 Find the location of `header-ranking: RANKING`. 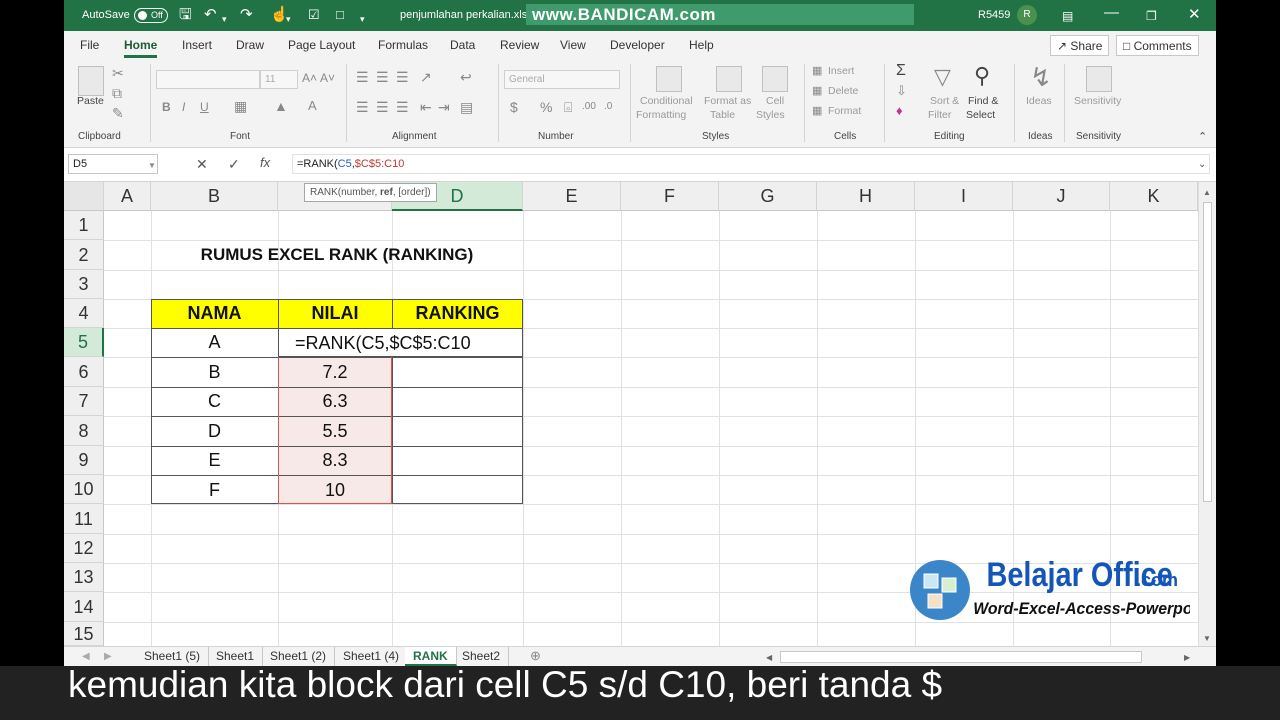

header-ranking: RANKING is located at coordinates (457, 313).